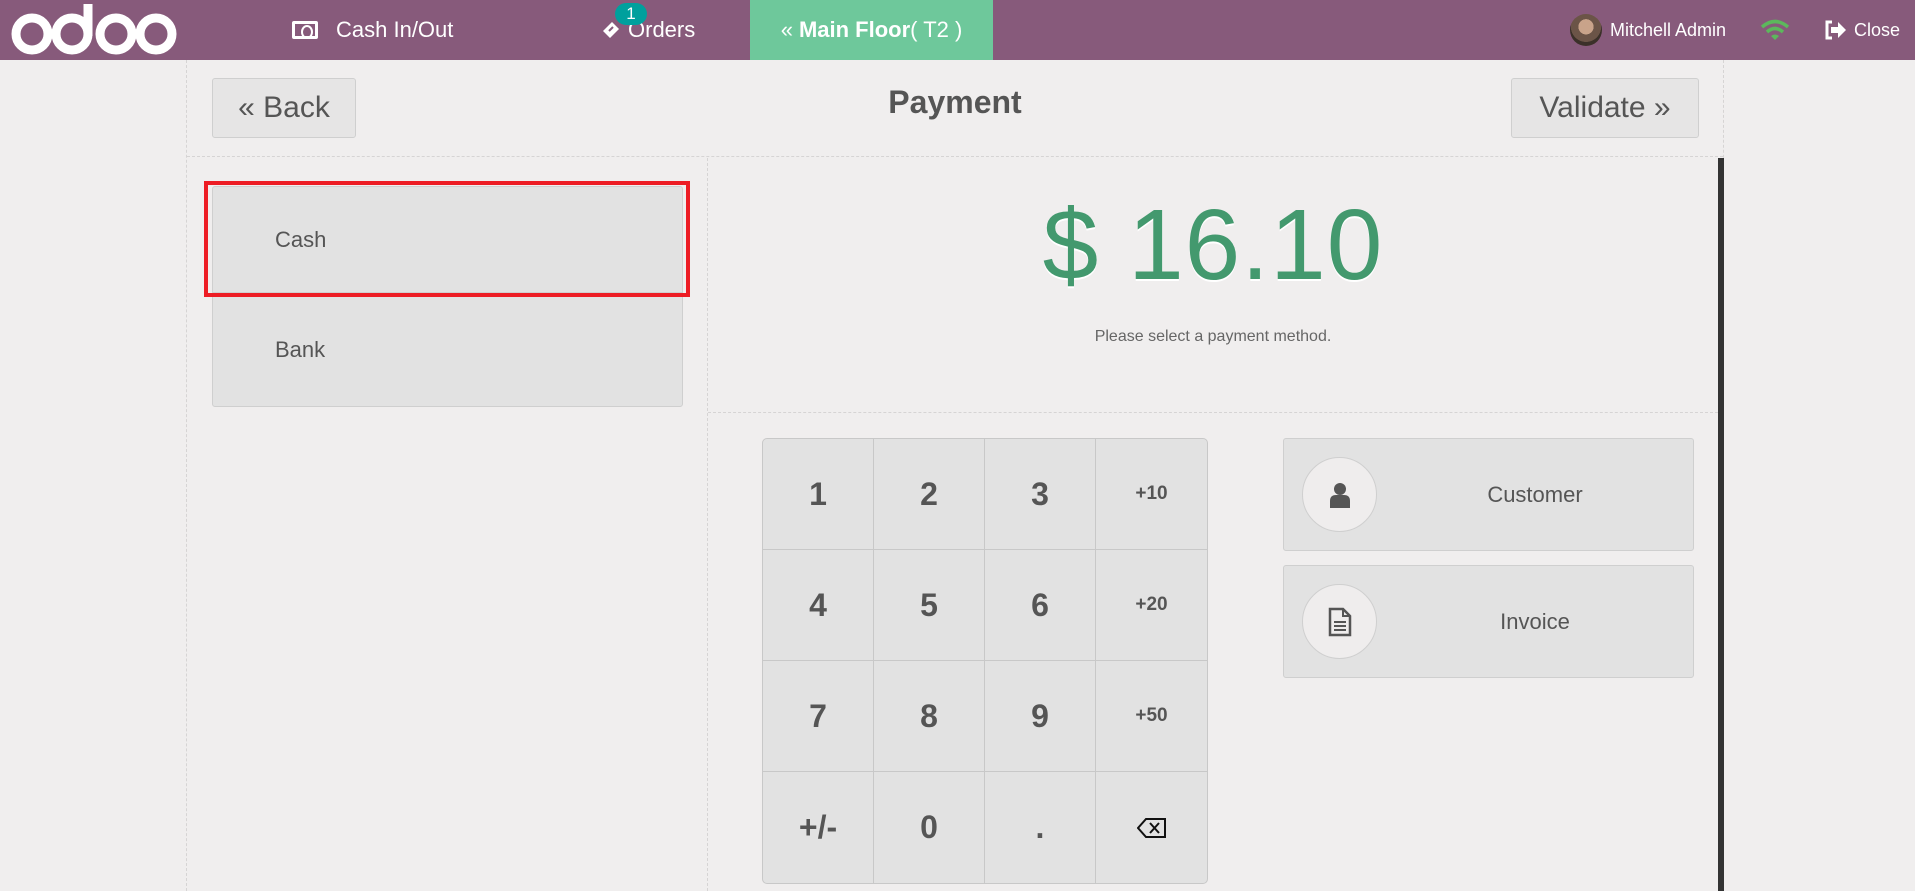  I want to click on money-icon, so click(305, 30).